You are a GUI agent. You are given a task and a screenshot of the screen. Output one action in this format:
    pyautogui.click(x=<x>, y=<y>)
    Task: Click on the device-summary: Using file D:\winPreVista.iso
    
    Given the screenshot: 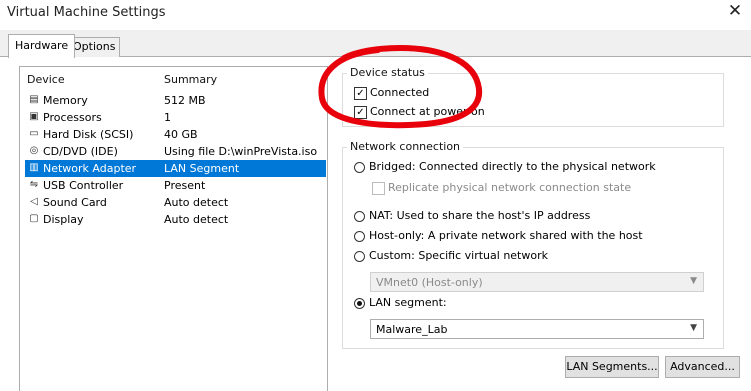 What is the action you would take?
    pyautogui.click(x=241, y=151)
    